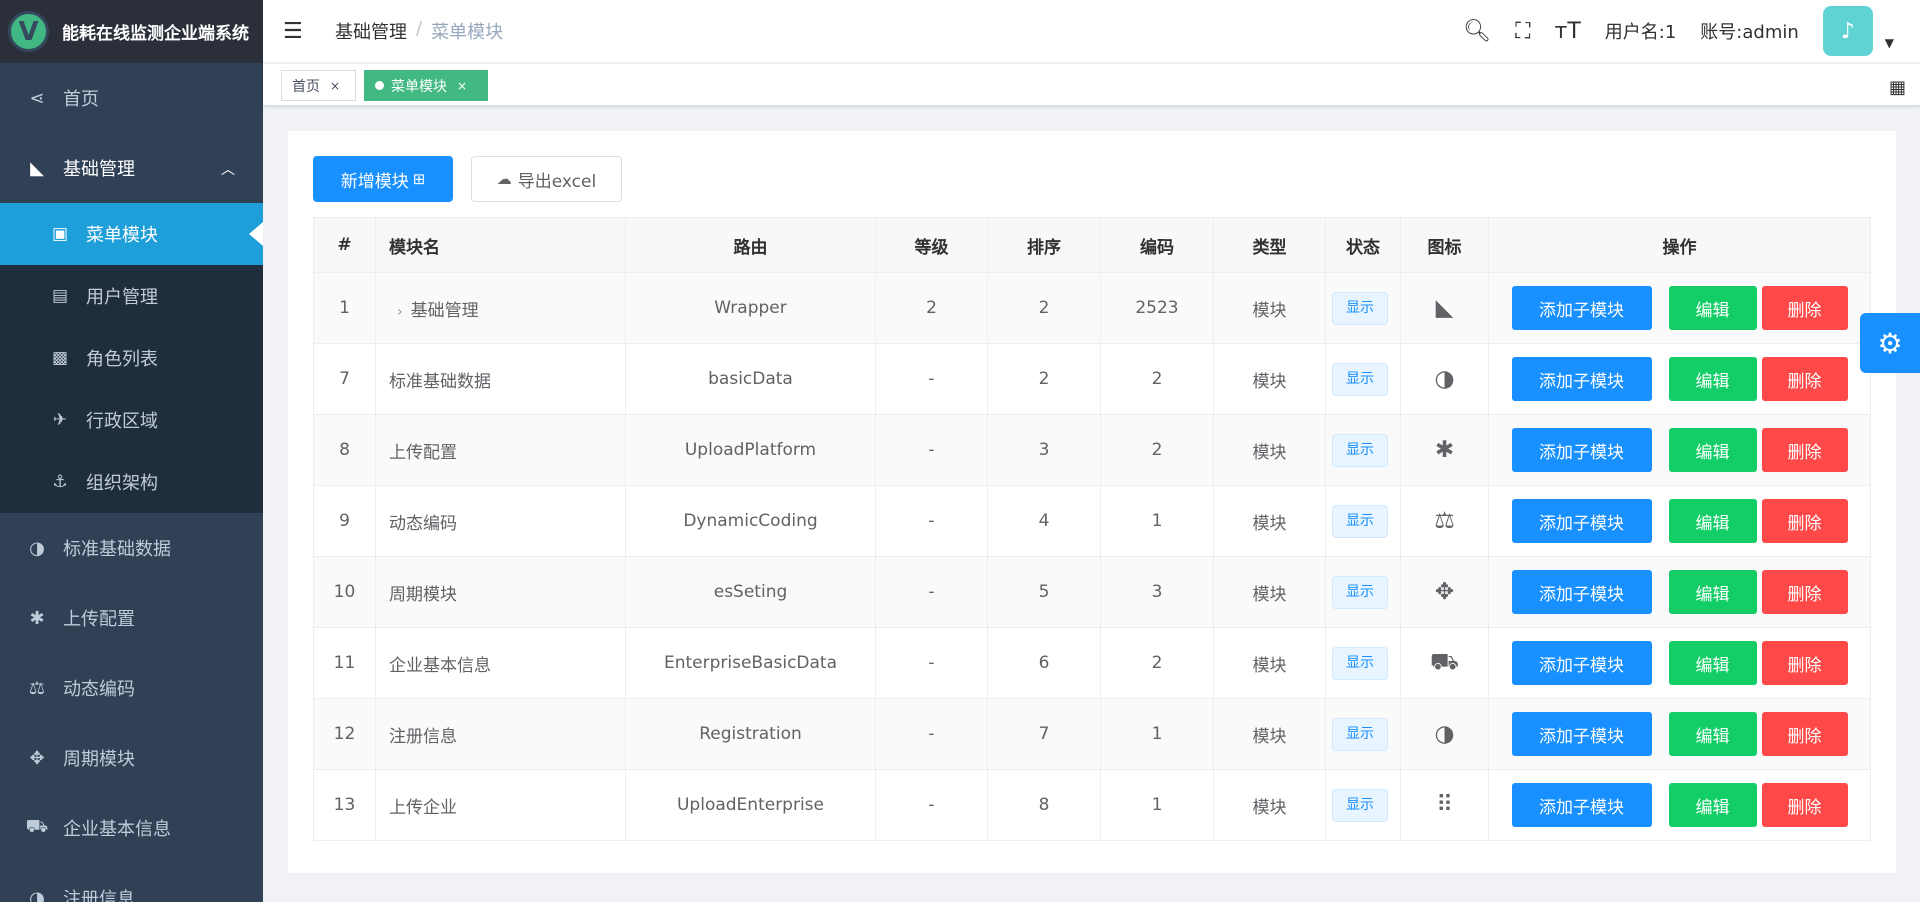  Describe the element at coordinates (131, 168) in the screenshot. I see `sidebar-item-basic: ◣ 基础管理 ︿` at that location.